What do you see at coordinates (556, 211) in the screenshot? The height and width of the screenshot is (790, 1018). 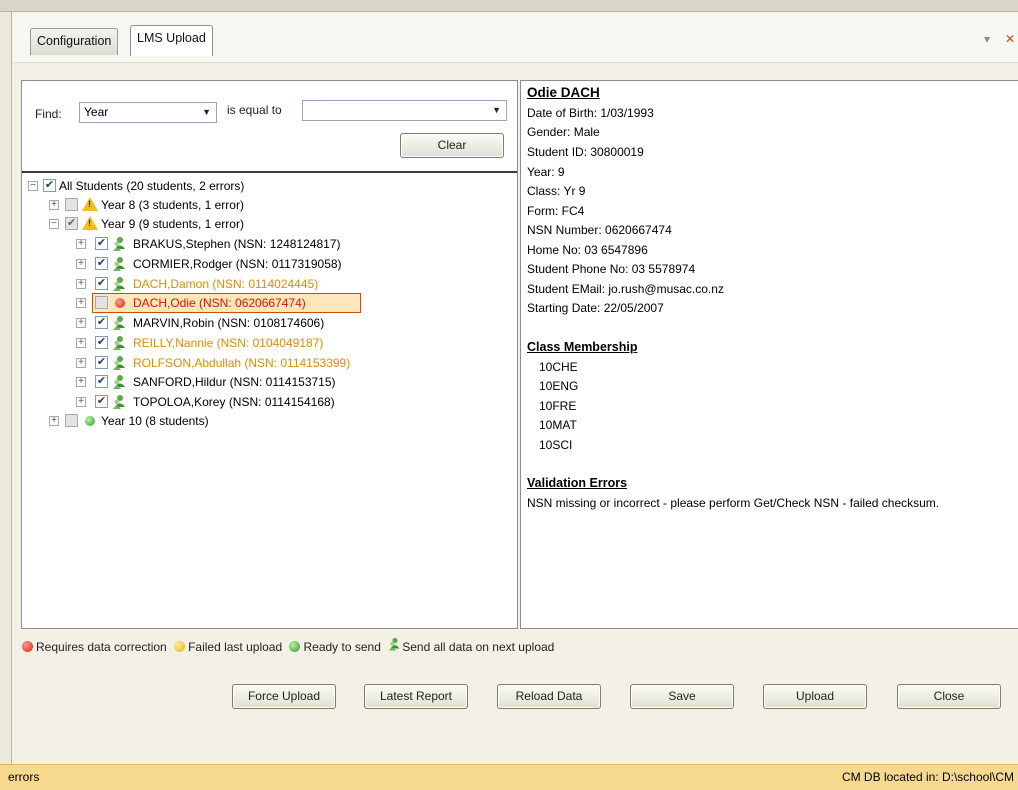 I see `detail-line: Form: FC4` at bounding box center [556, 211].